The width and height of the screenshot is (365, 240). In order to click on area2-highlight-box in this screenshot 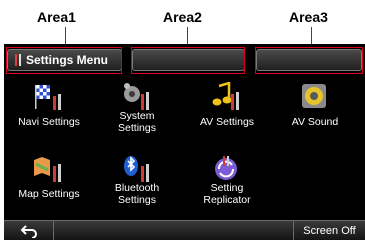, I will do `click(188, 60)`.